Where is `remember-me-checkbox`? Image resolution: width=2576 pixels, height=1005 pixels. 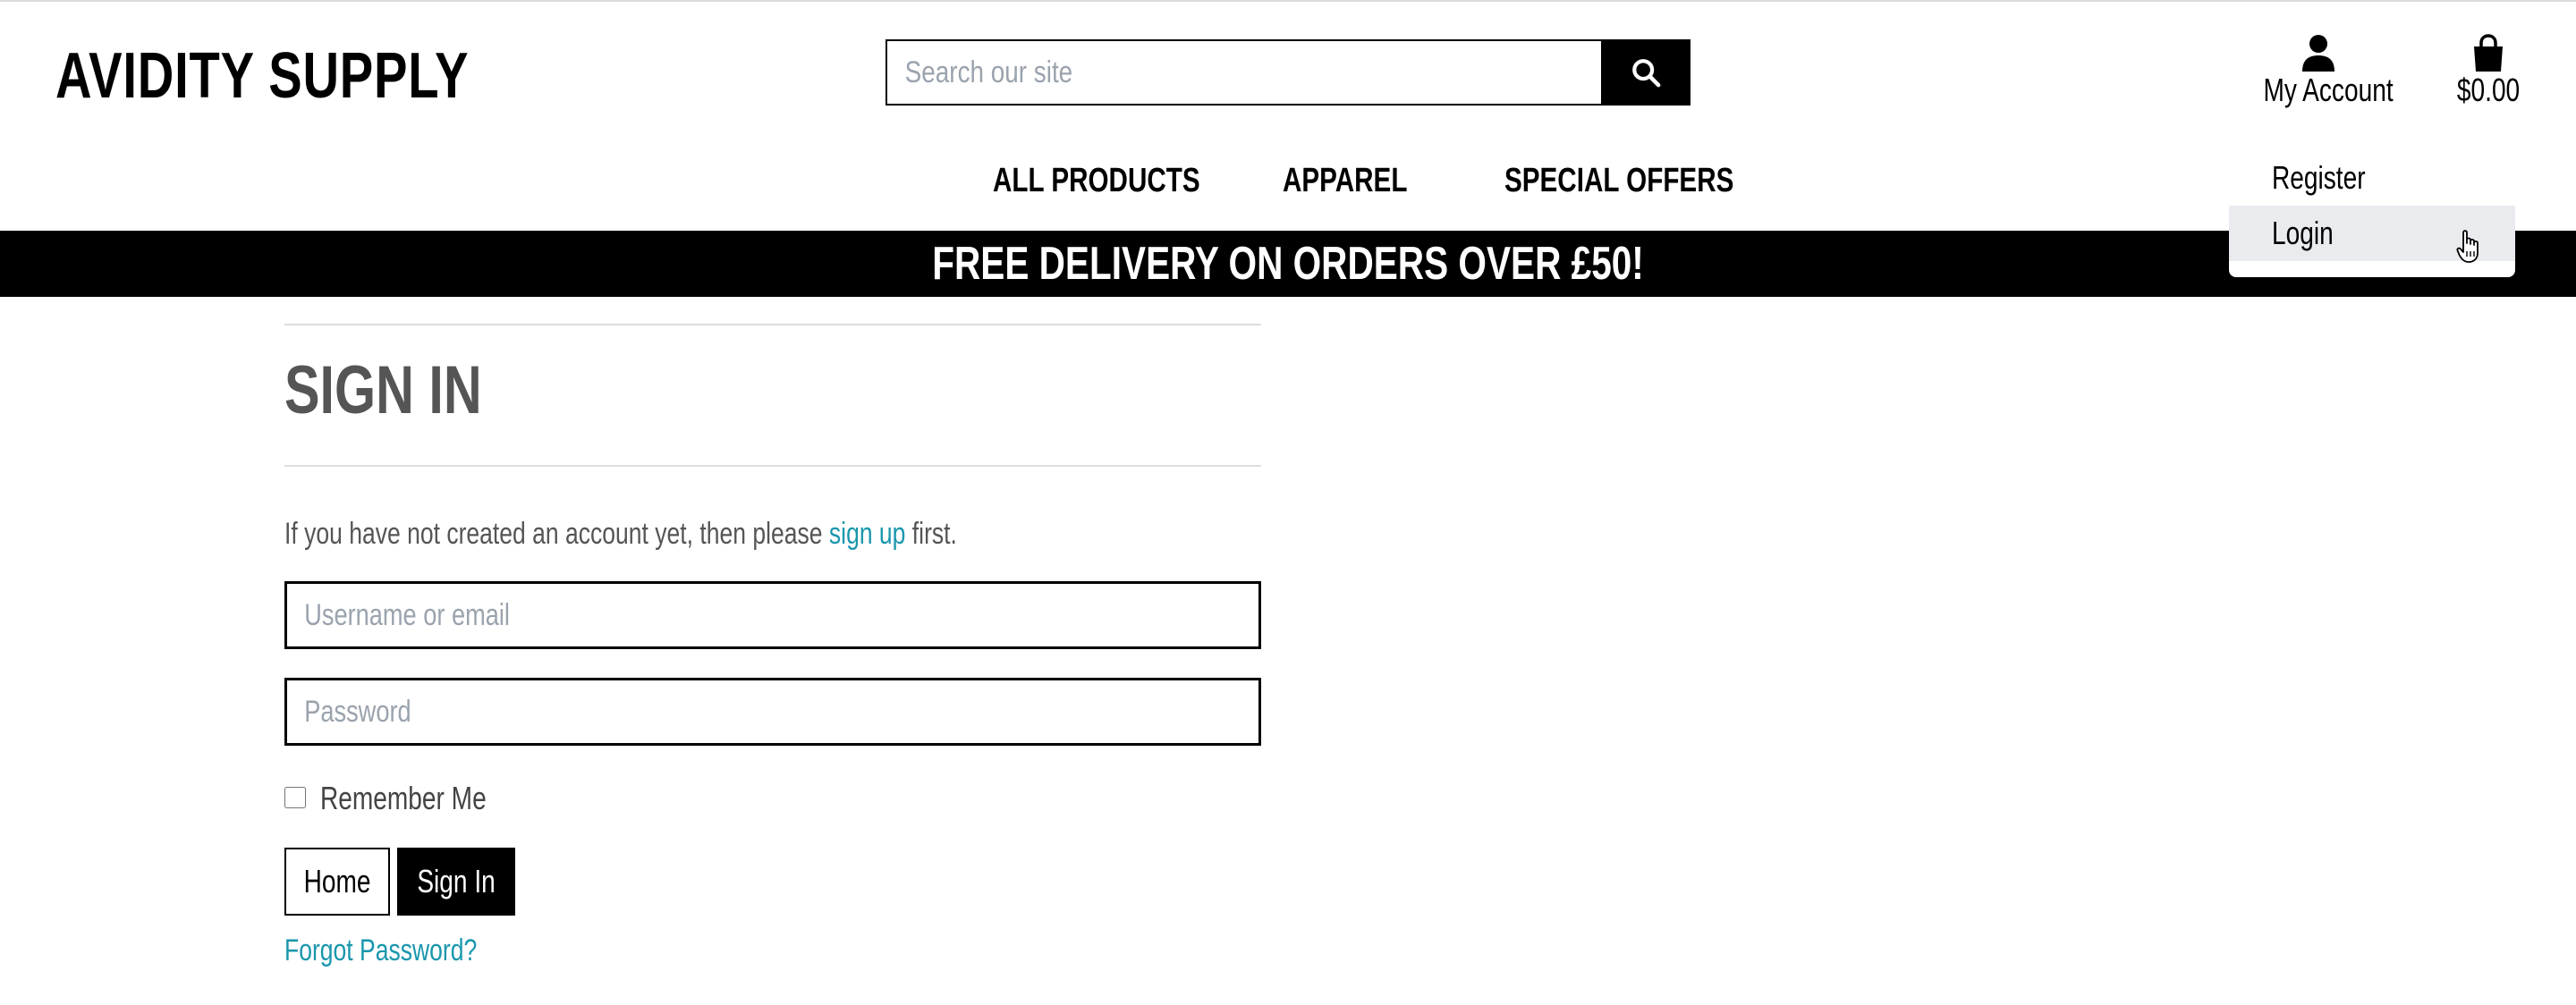 remember-me-checkbox is located at coordinates (295, 797).